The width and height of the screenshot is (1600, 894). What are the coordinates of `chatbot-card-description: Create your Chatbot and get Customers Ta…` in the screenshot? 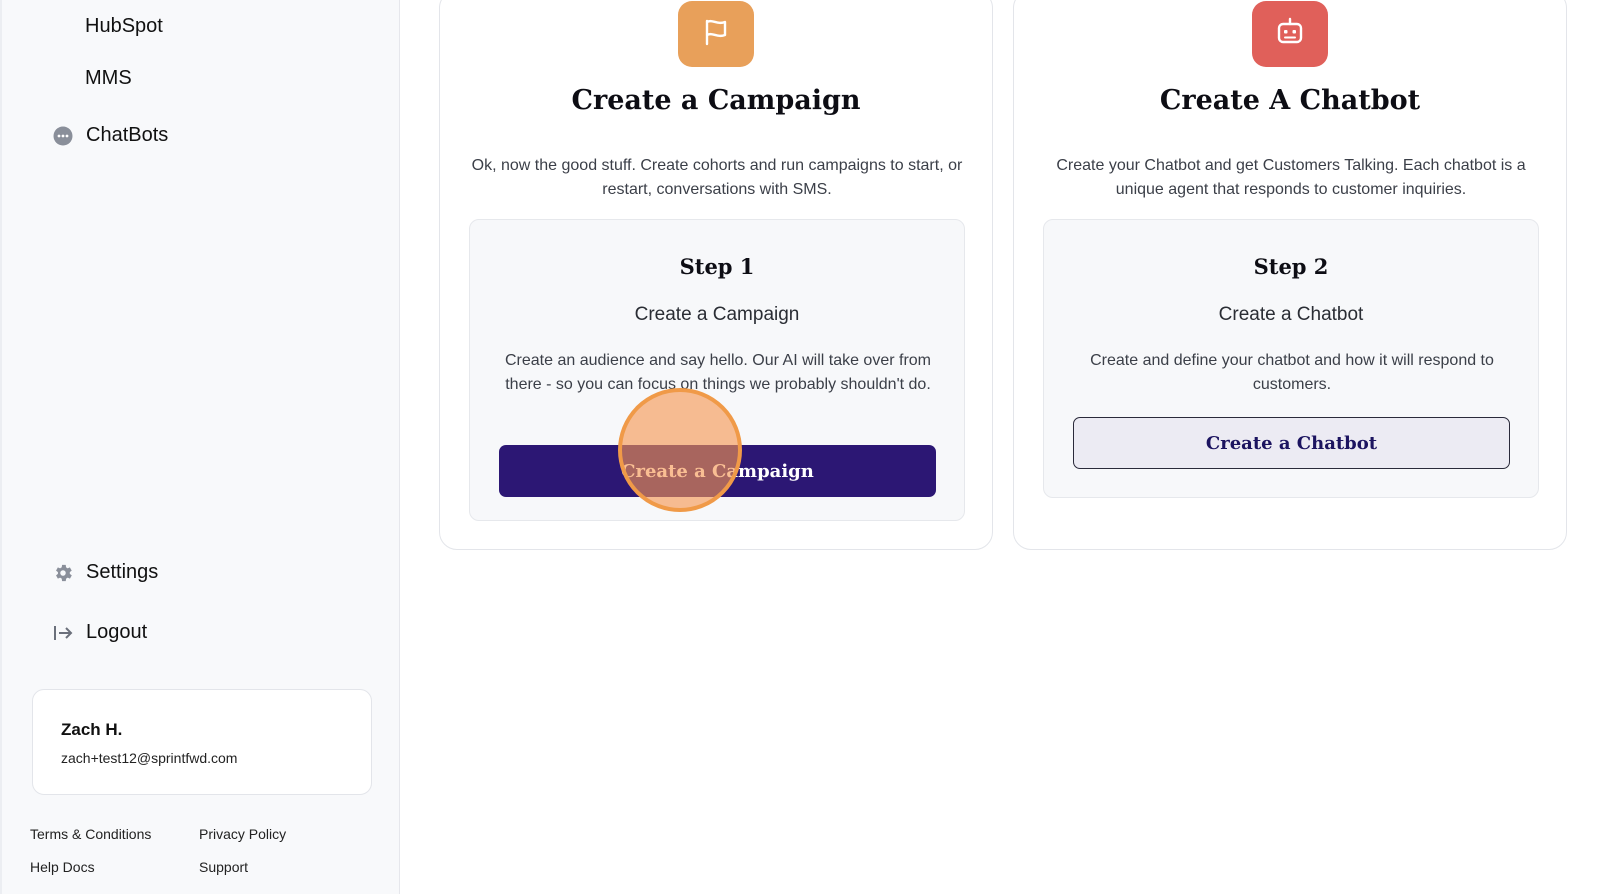 It's located at (1291, 177).